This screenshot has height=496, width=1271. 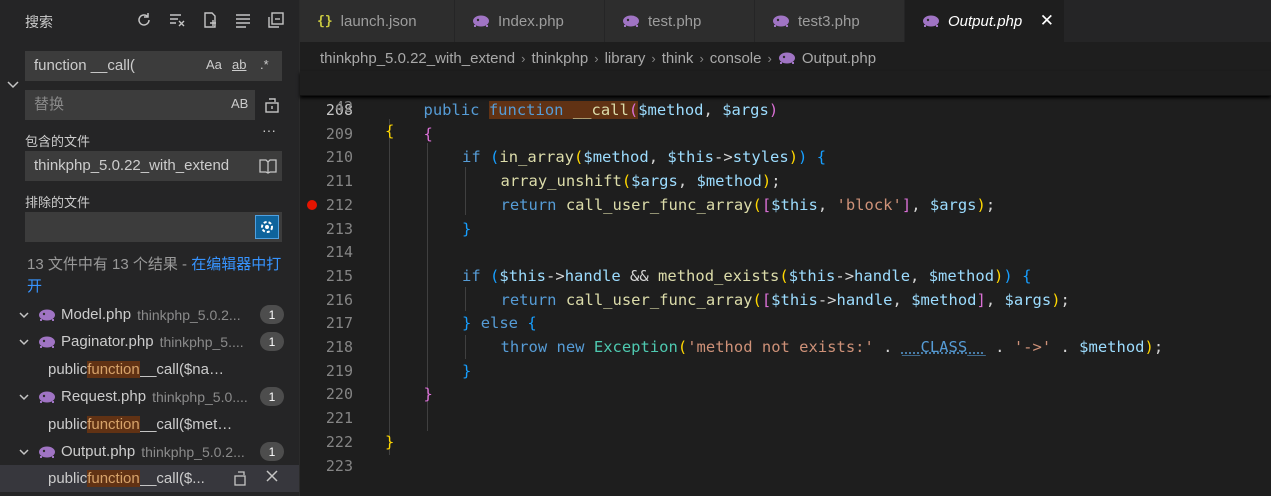 What do you see at coordinates (1047, 21) in the screenshot?
I see `close-icon: ✕` at bounding box center [1047, 21].